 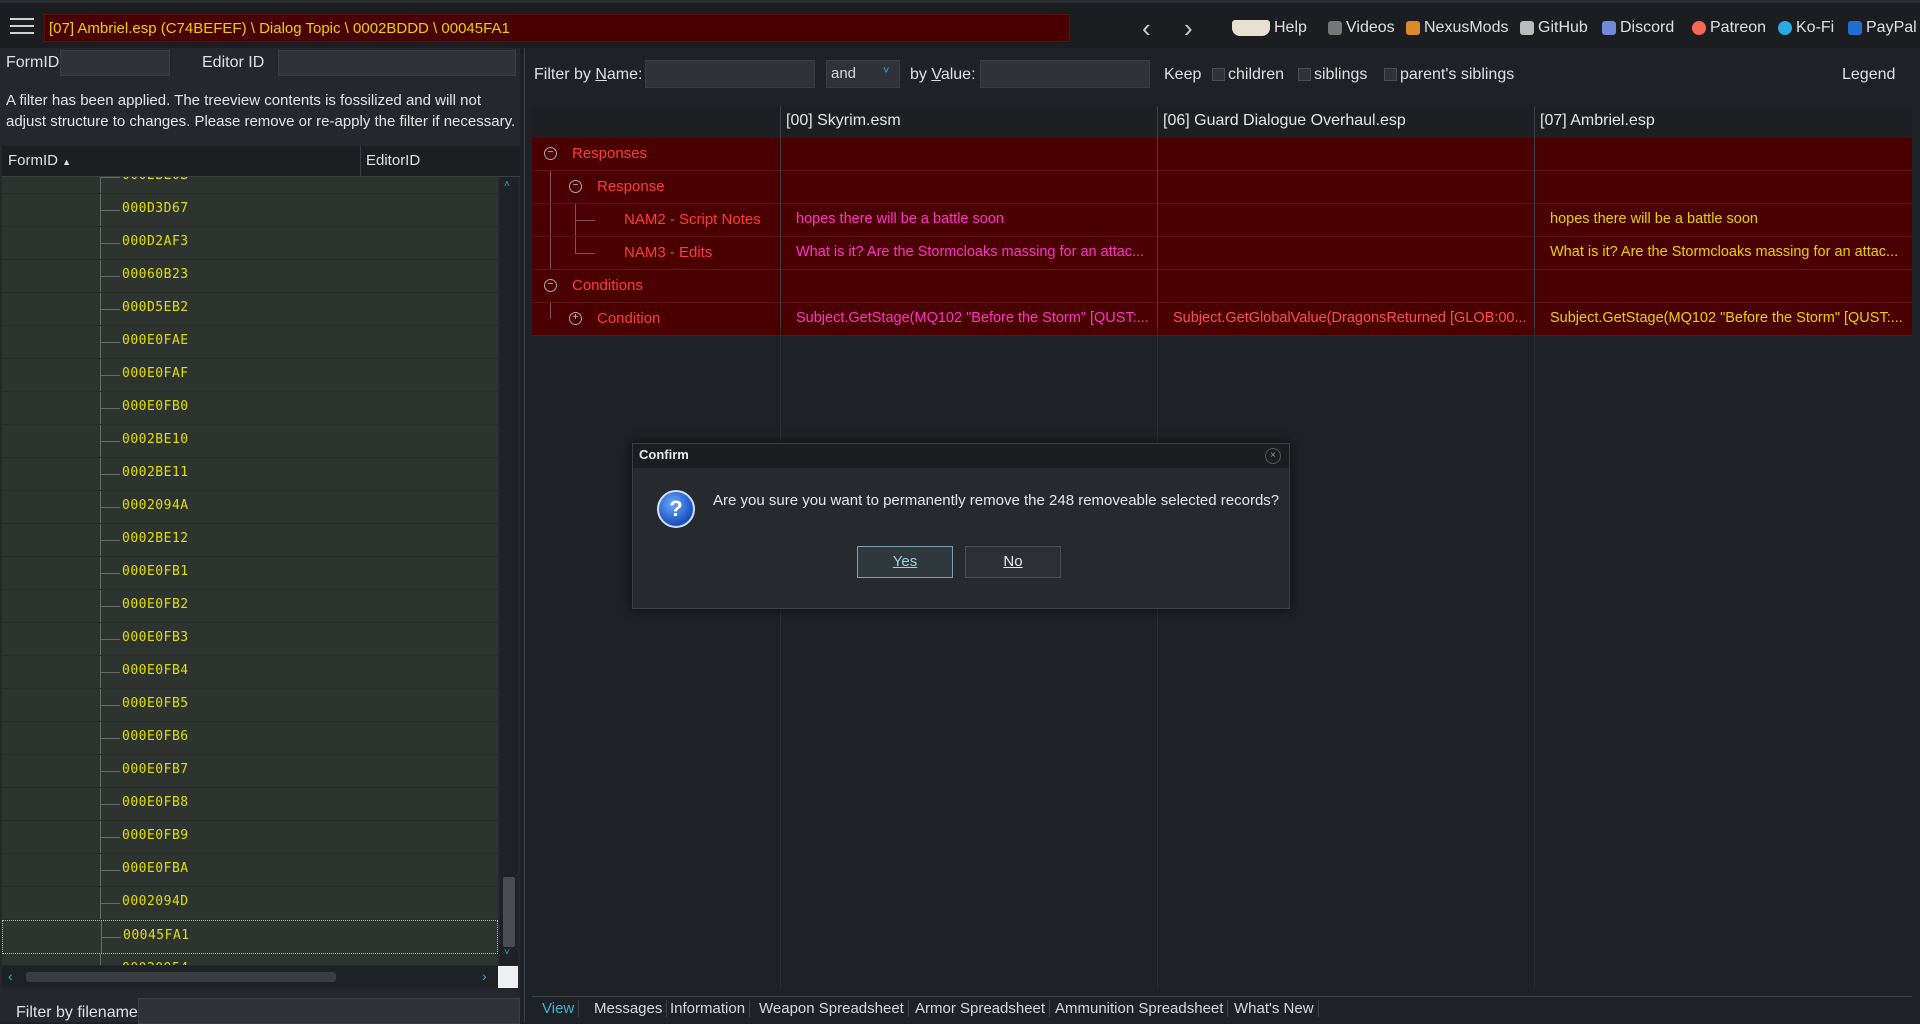 What do you see at coordinates (1140, 1008) in the screenshot?
I see `tab-ammunition-spreadsheet: Ammunition Spreadsheet` at bounding box center [1140, 1008].